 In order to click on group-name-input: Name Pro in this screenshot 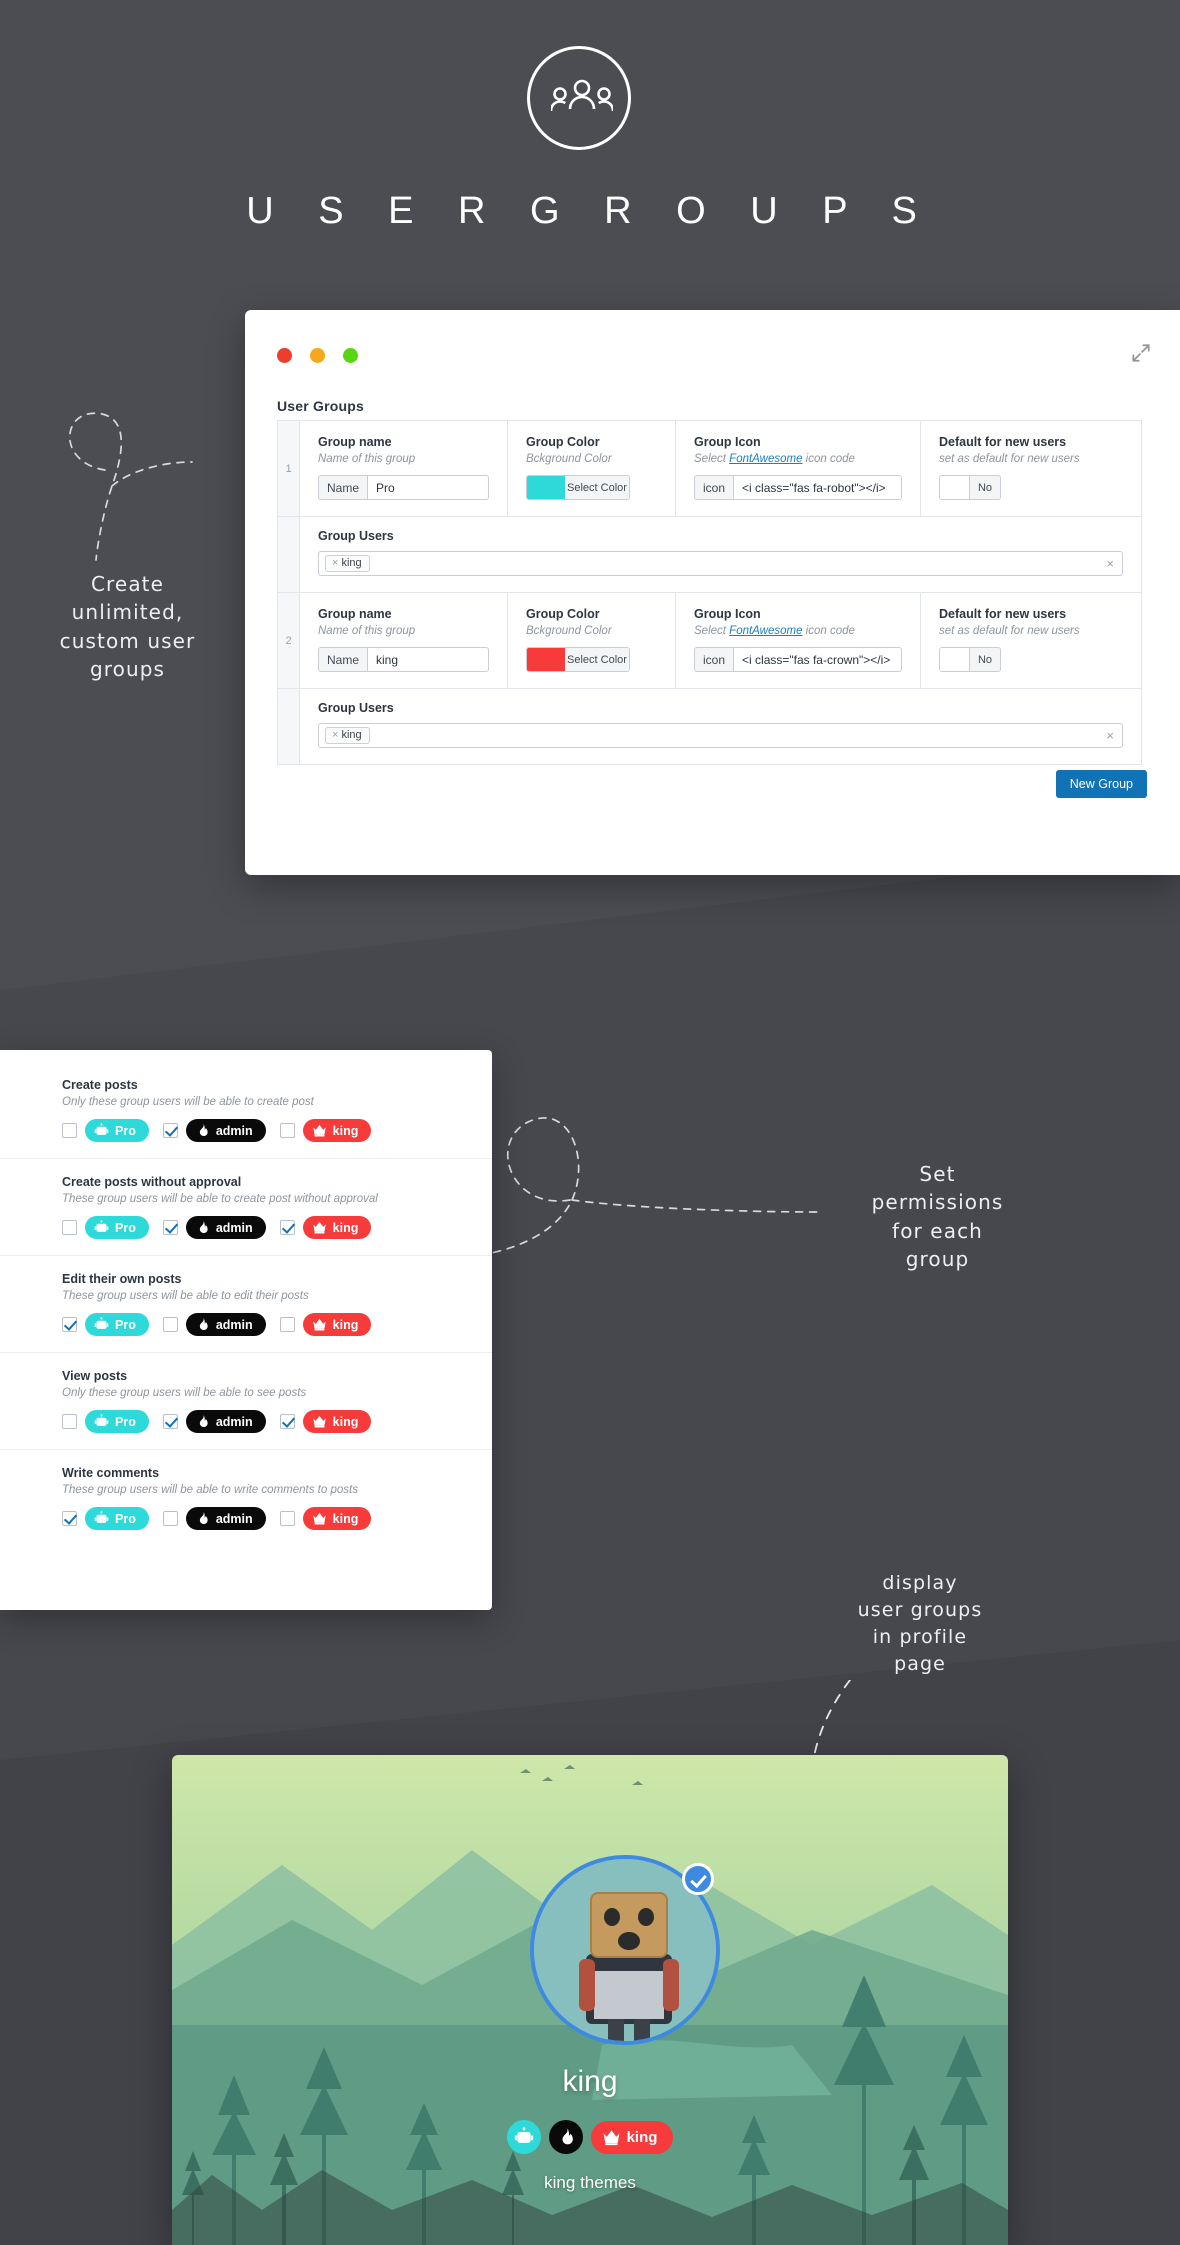, I will do `click(403, 487)`.